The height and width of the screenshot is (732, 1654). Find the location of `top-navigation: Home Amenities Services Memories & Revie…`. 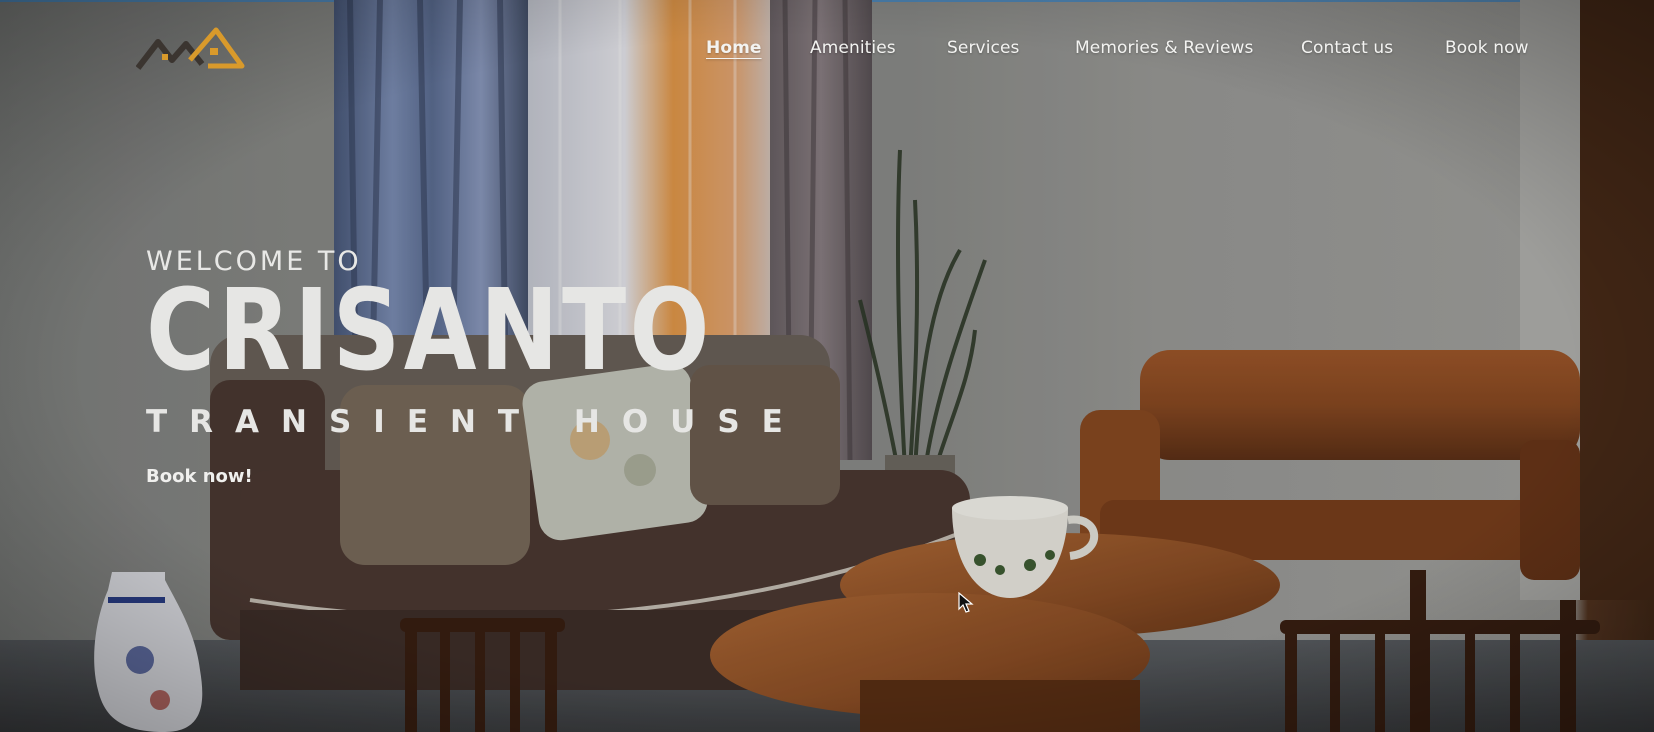

top-navigation: Home Amenities Services Memories & Revie… is located at coordinates (827, 50).